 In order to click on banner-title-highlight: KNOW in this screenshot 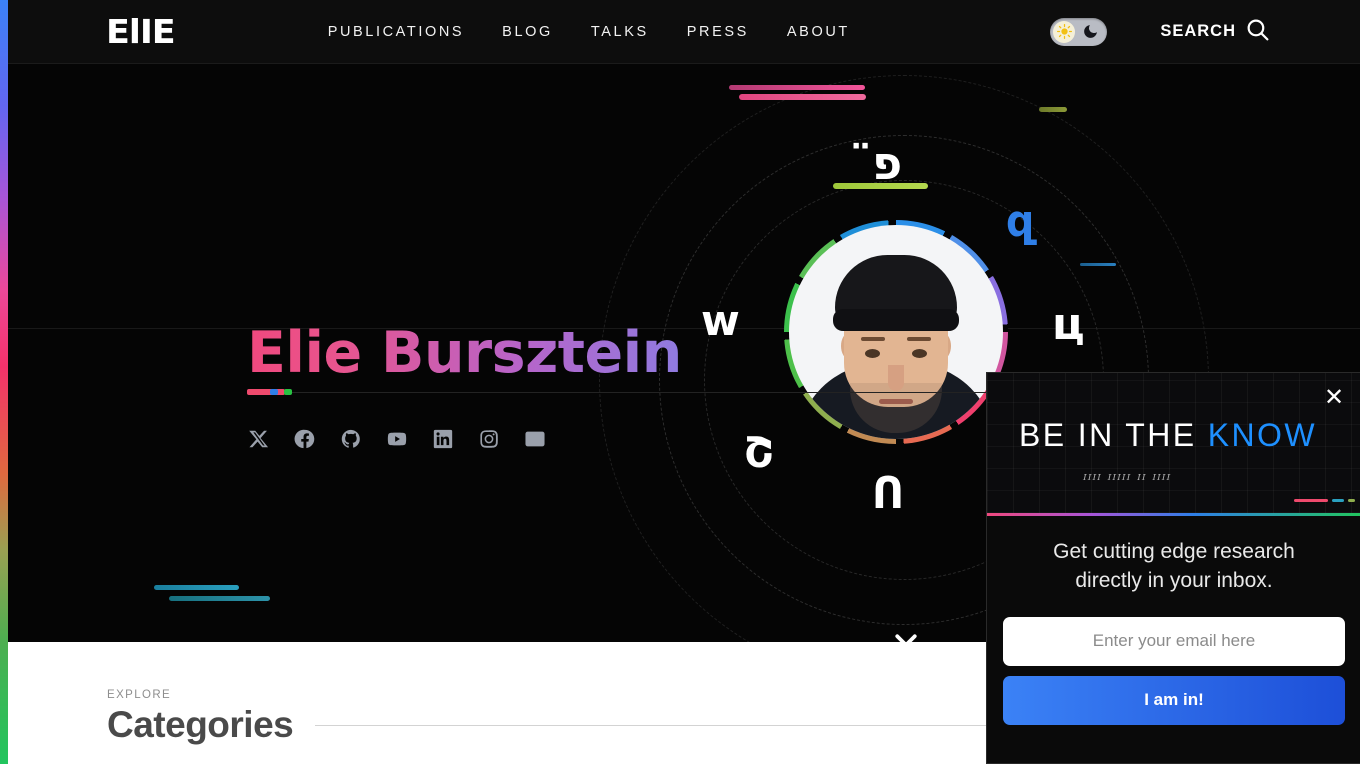, I will do `click(1262, 435)`.